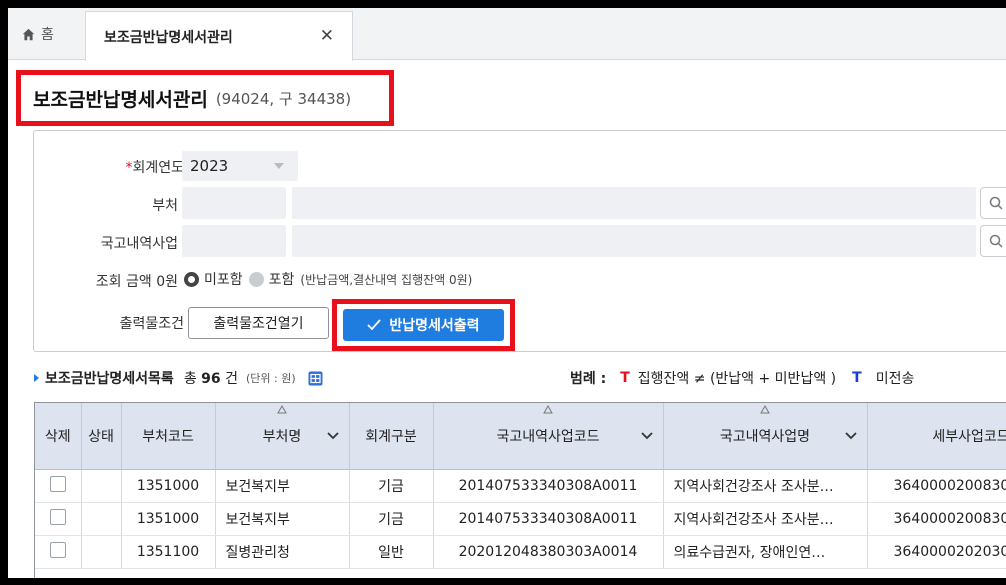  Describe the element at coordinates (178, 378) in the screenshot. I see `list-header: 보조금반납명세서목록 총 96 건 (단위 : 원)` at that location.